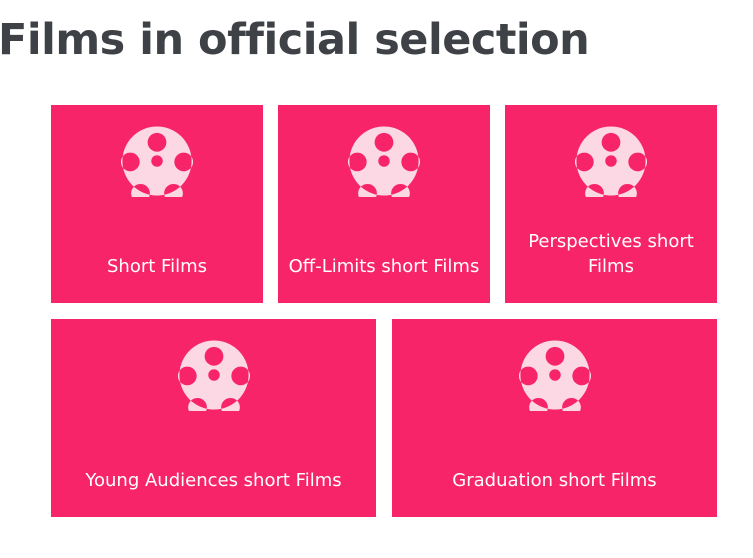 The image size is (753, 558). Describe the element at coordinates (611, 254) in the screenshot. I see `category-label: Perspectives short Films` at that location.